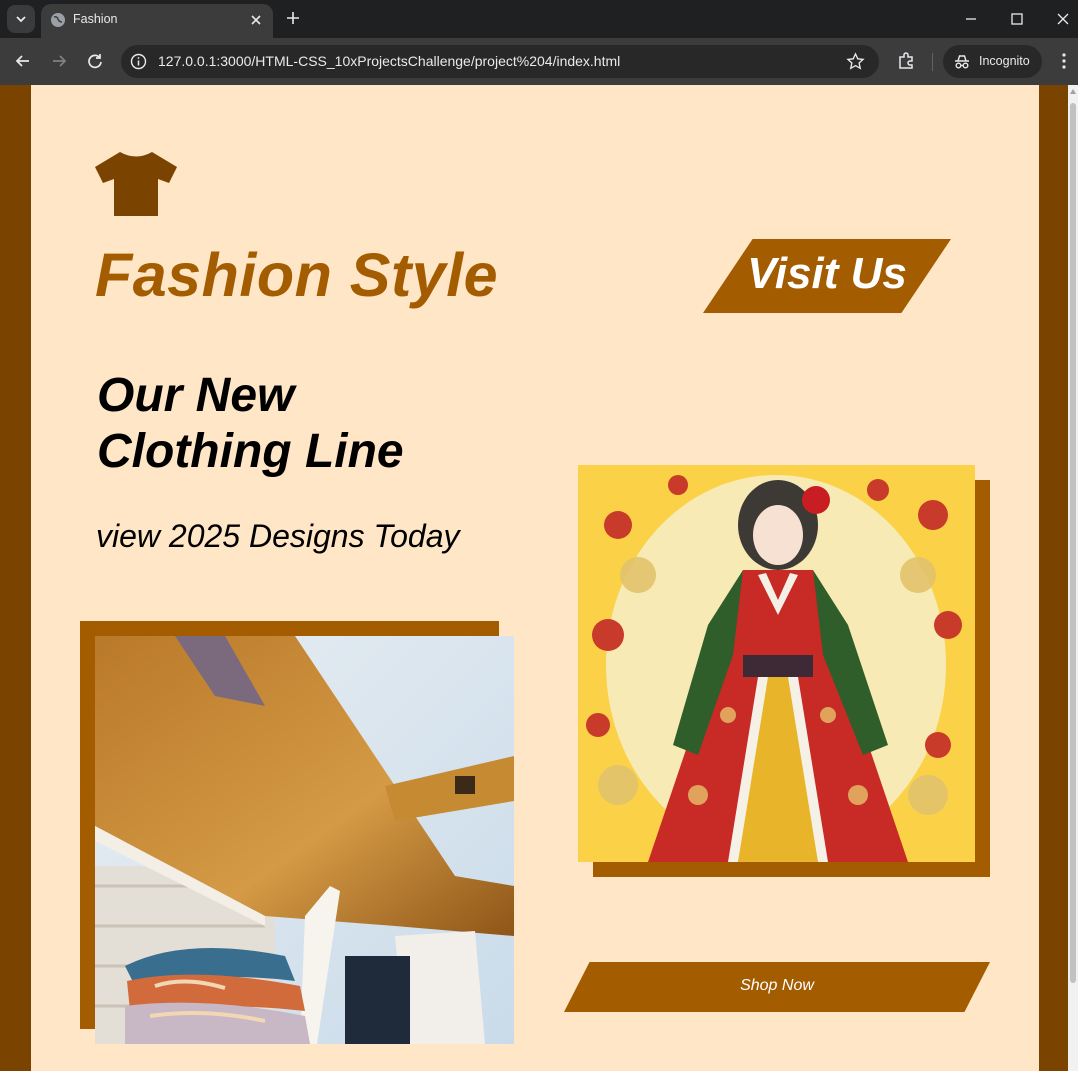 The height and width of the screenshot is (1071, 1078). I want to click on new-tab-icon, so click(293, 18).